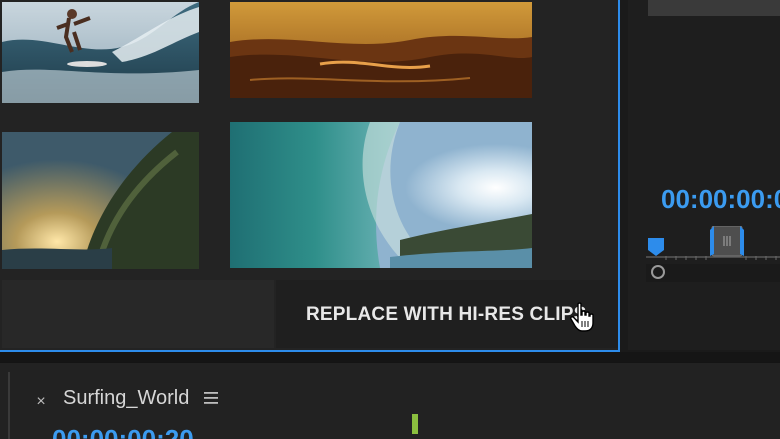  I want to click on sunset-waves-image, so click(381, 50).